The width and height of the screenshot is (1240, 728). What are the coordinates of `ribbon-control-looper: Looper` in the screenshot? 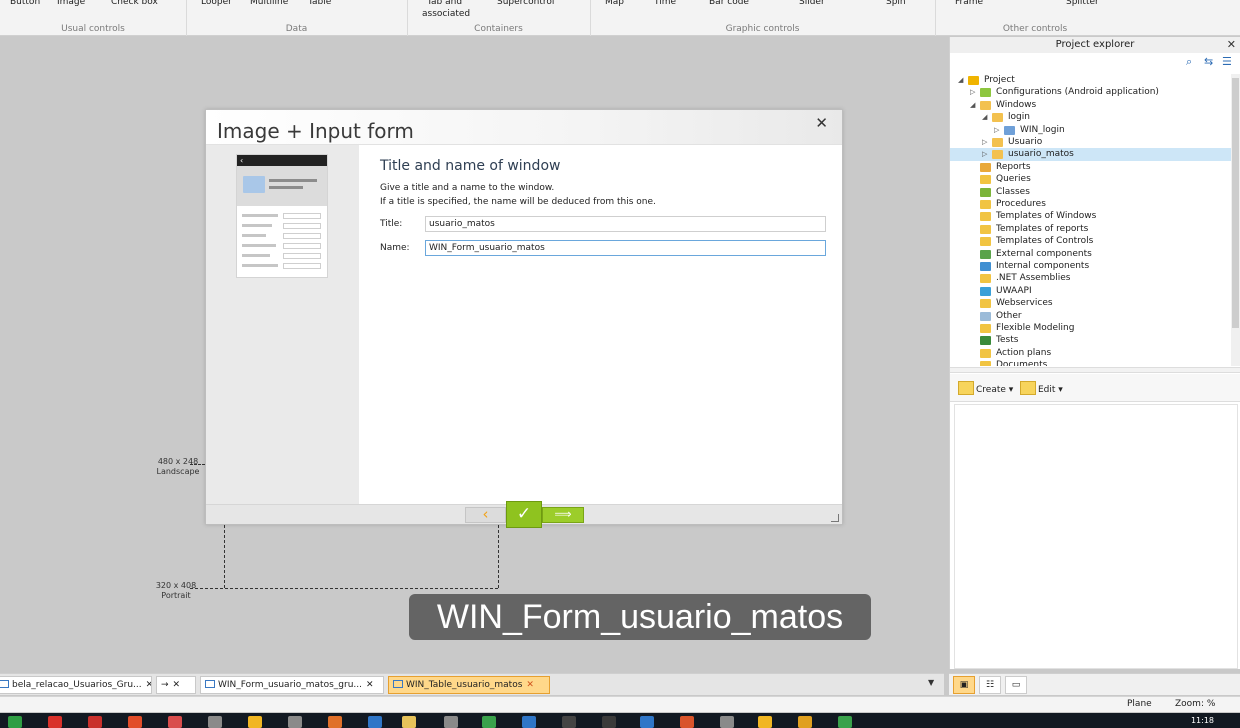 It's located at (216, 3).